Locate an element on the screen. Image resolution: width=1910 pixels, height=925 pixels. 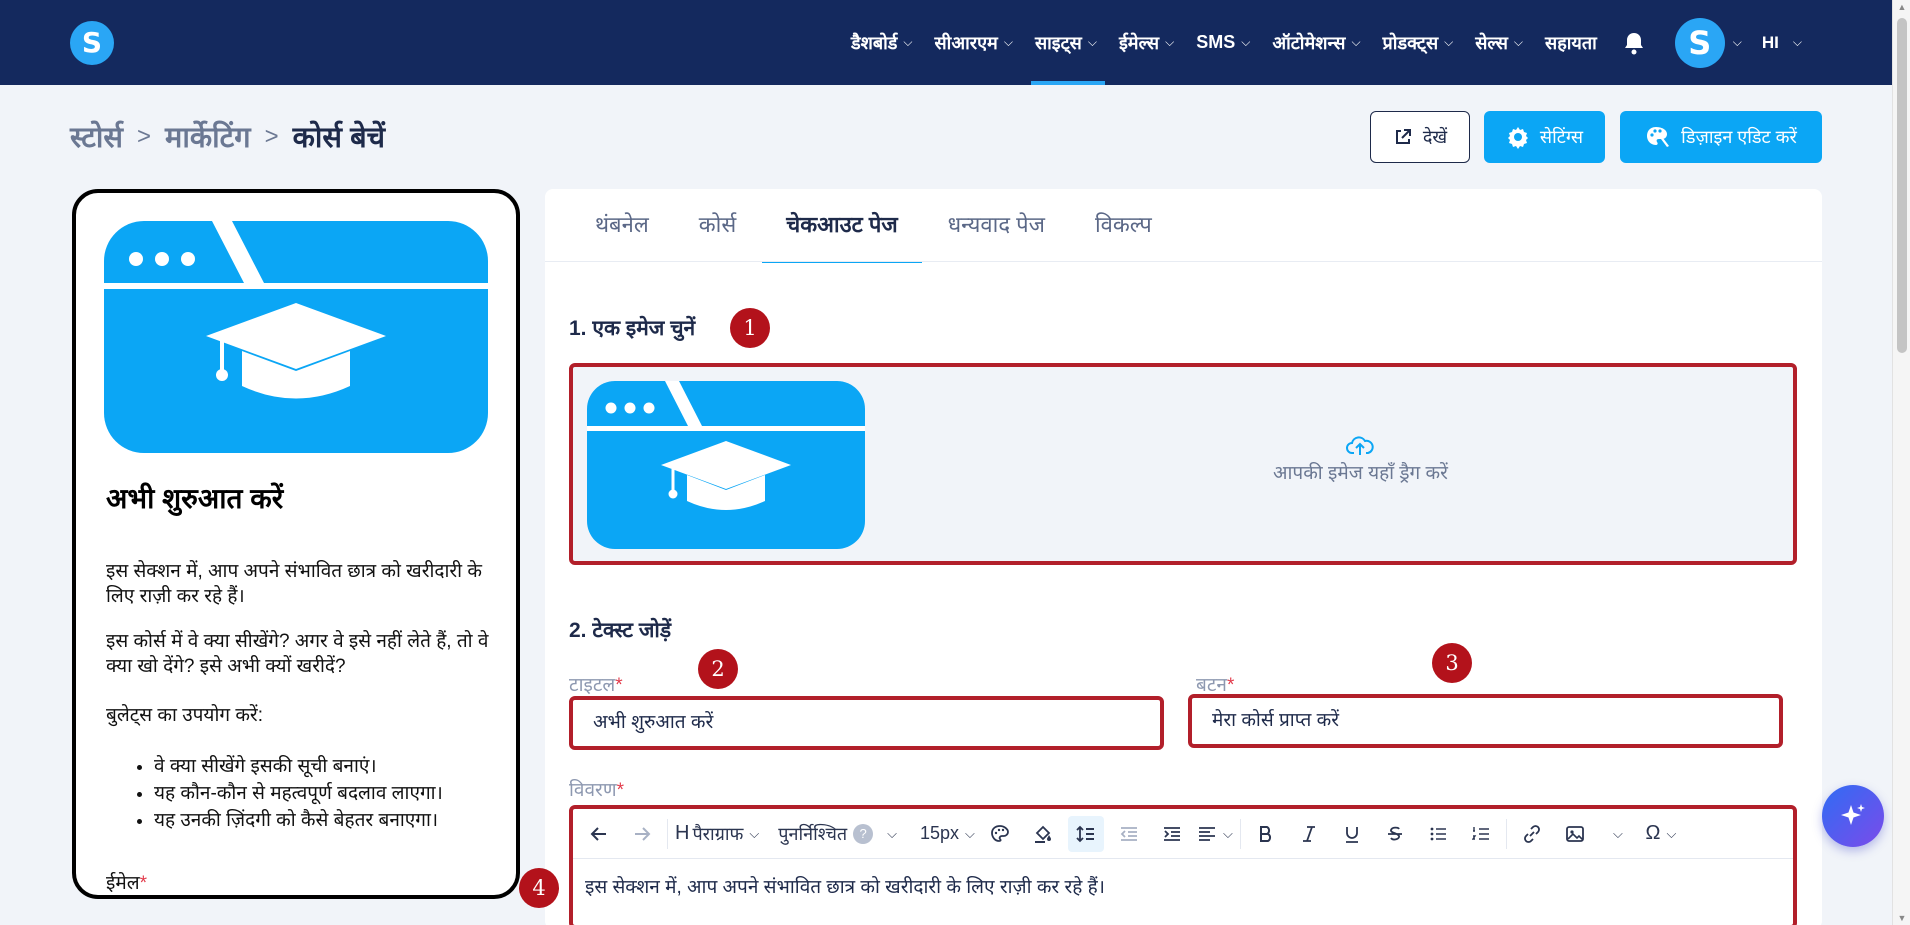
step-badge: 3 is located at coordinates (1452, 663).